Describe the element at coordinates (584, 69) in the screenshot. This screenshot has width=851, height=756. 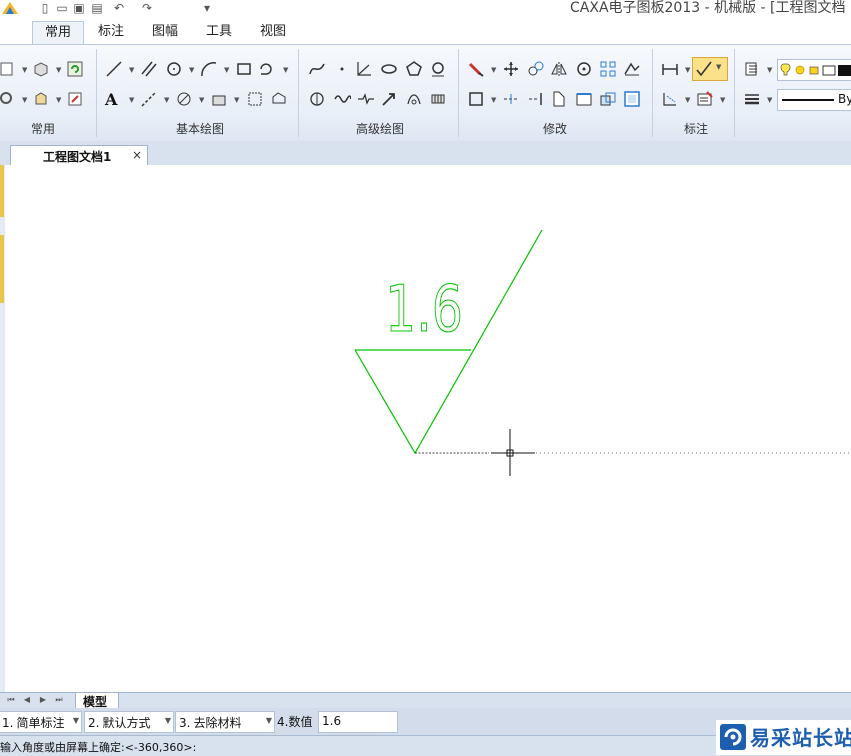
I see `rotate-icon` at that location.